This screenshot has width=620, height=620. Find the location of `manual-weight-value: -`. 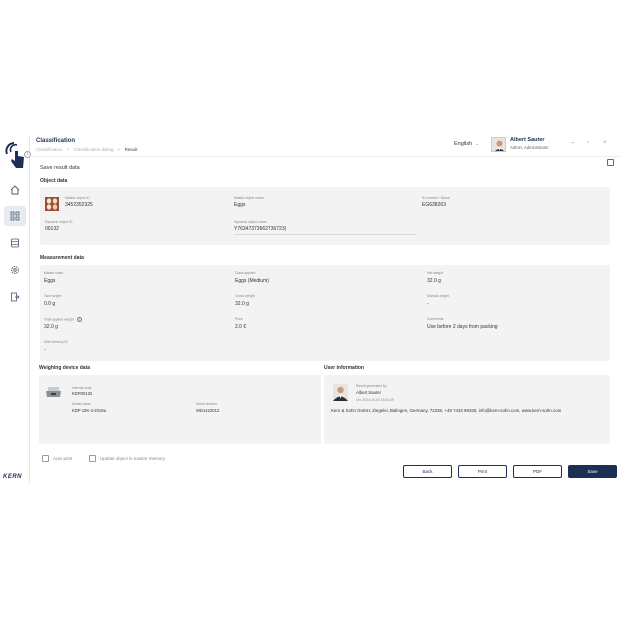

manual-weight-value: - is located at coordinates (428, 304).